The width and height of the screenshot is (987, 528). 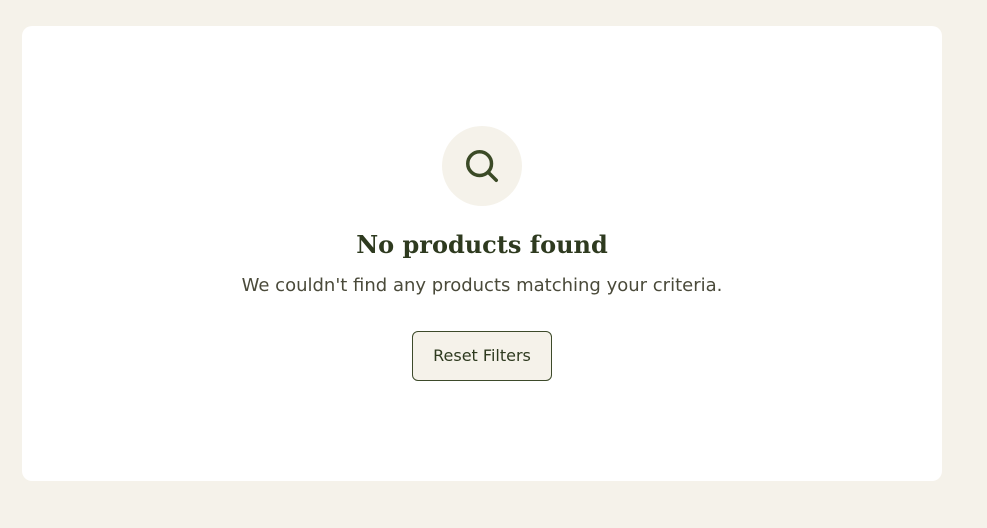 I want to click on search-icon, so click(x=482, y=166).